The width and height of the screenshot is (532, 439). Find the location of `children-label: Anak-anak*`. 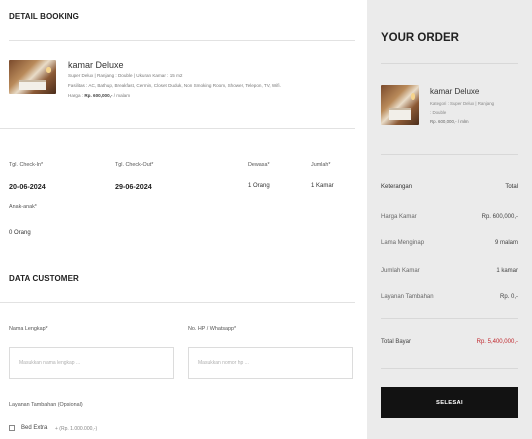

children-label: Anak-anak* is located at coordinates (23, 207).